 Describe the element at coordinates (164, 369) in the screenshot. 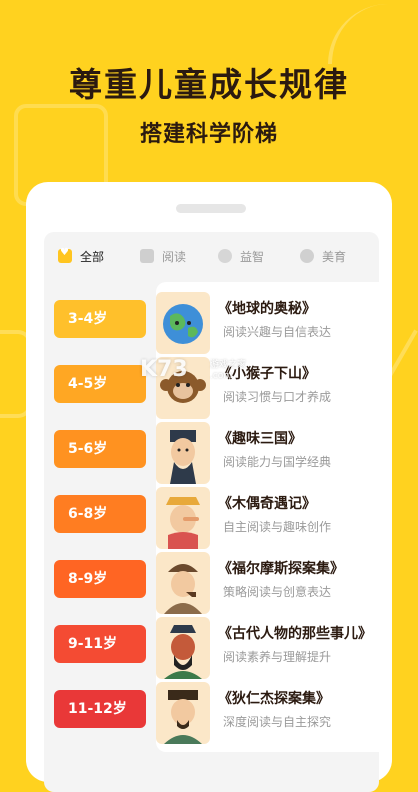

I see `watermark-logo: K73` at that location.